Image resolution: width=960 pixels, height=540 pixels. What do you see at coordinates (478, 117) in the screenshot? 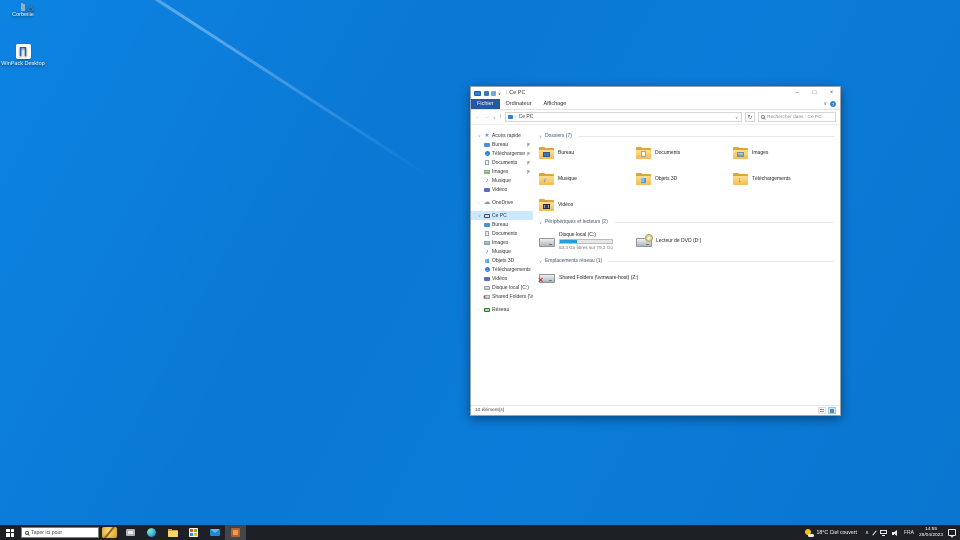
I see `back-icon: ←` at bounding box center [478, 117].